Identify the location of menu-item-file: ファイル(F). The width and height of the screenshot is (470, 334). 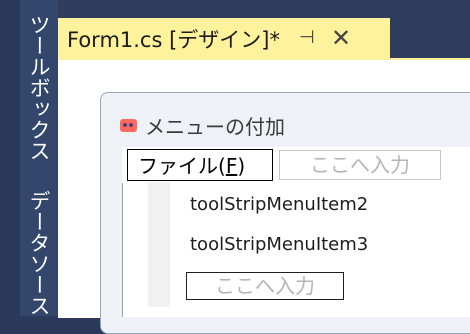
(200, 165).